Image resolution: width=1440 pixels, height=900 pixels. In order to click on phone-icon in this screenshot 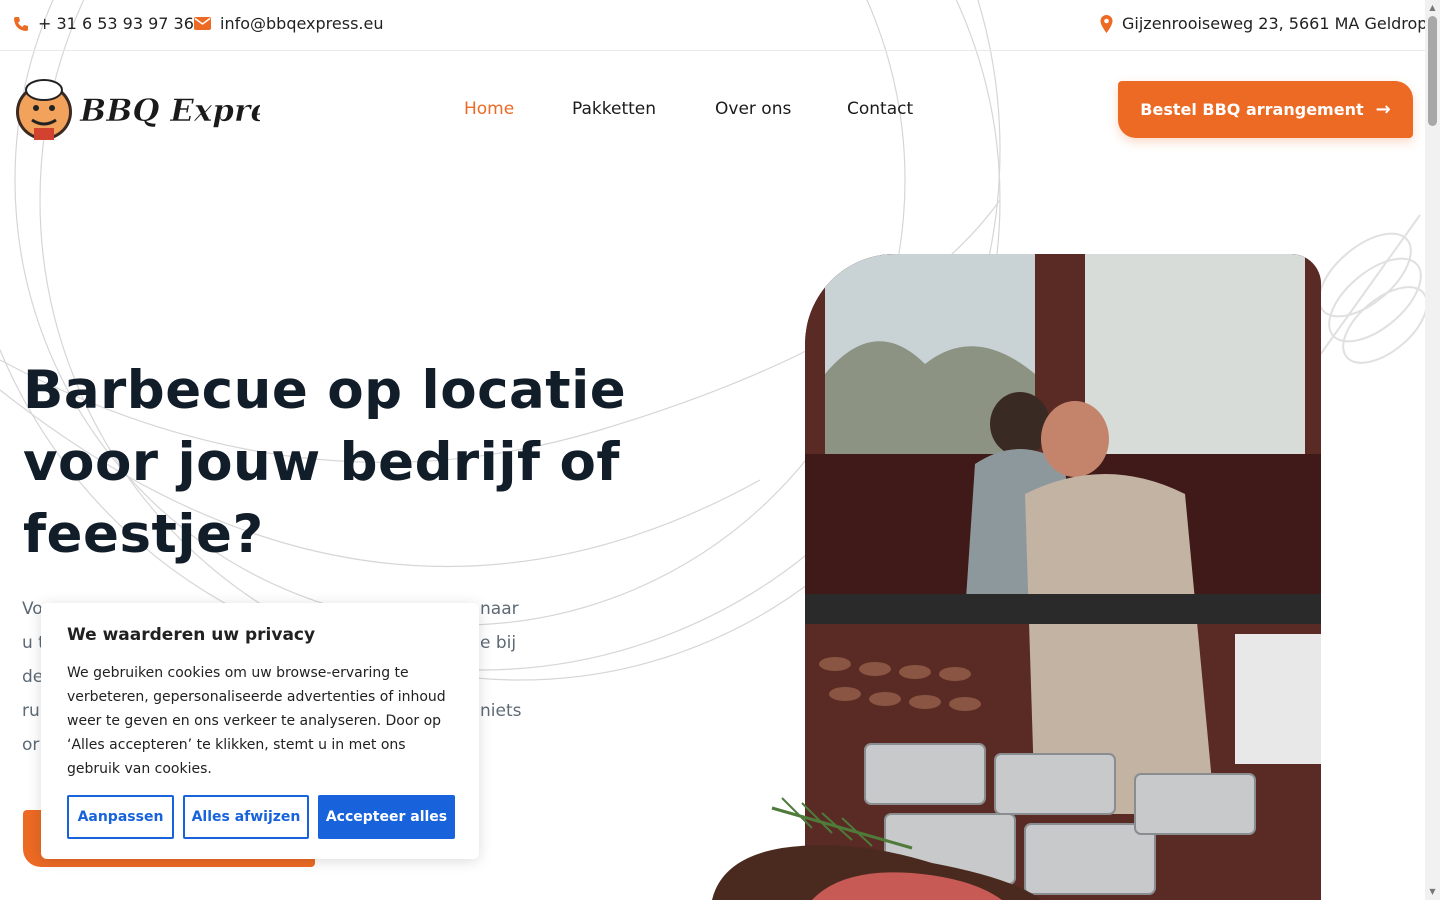, I will do `click(21, 23)`.